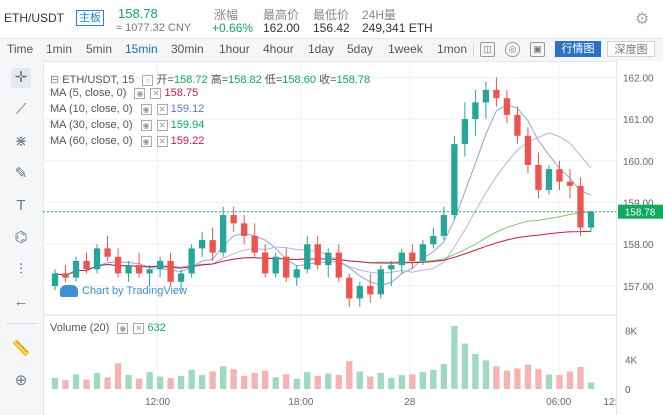 This screenshot has height=415, width=663. What do you see at coordinates (157, 402) in the screenshot?
I see `time-tick-label: 12:00` at bounding box center [157, 402].